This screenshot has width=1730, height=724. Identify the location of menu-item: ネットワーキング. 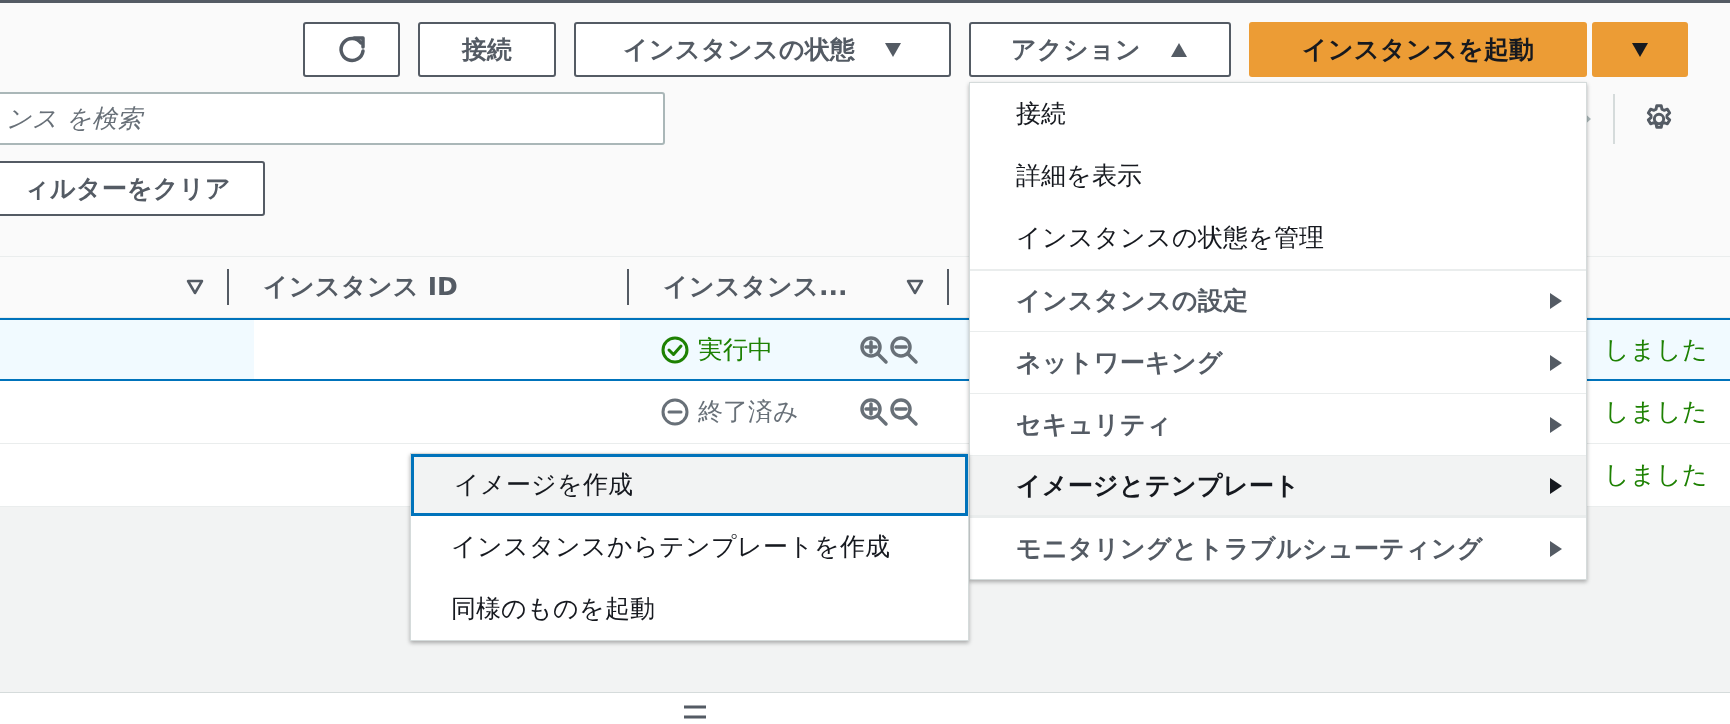
(1278, 362).